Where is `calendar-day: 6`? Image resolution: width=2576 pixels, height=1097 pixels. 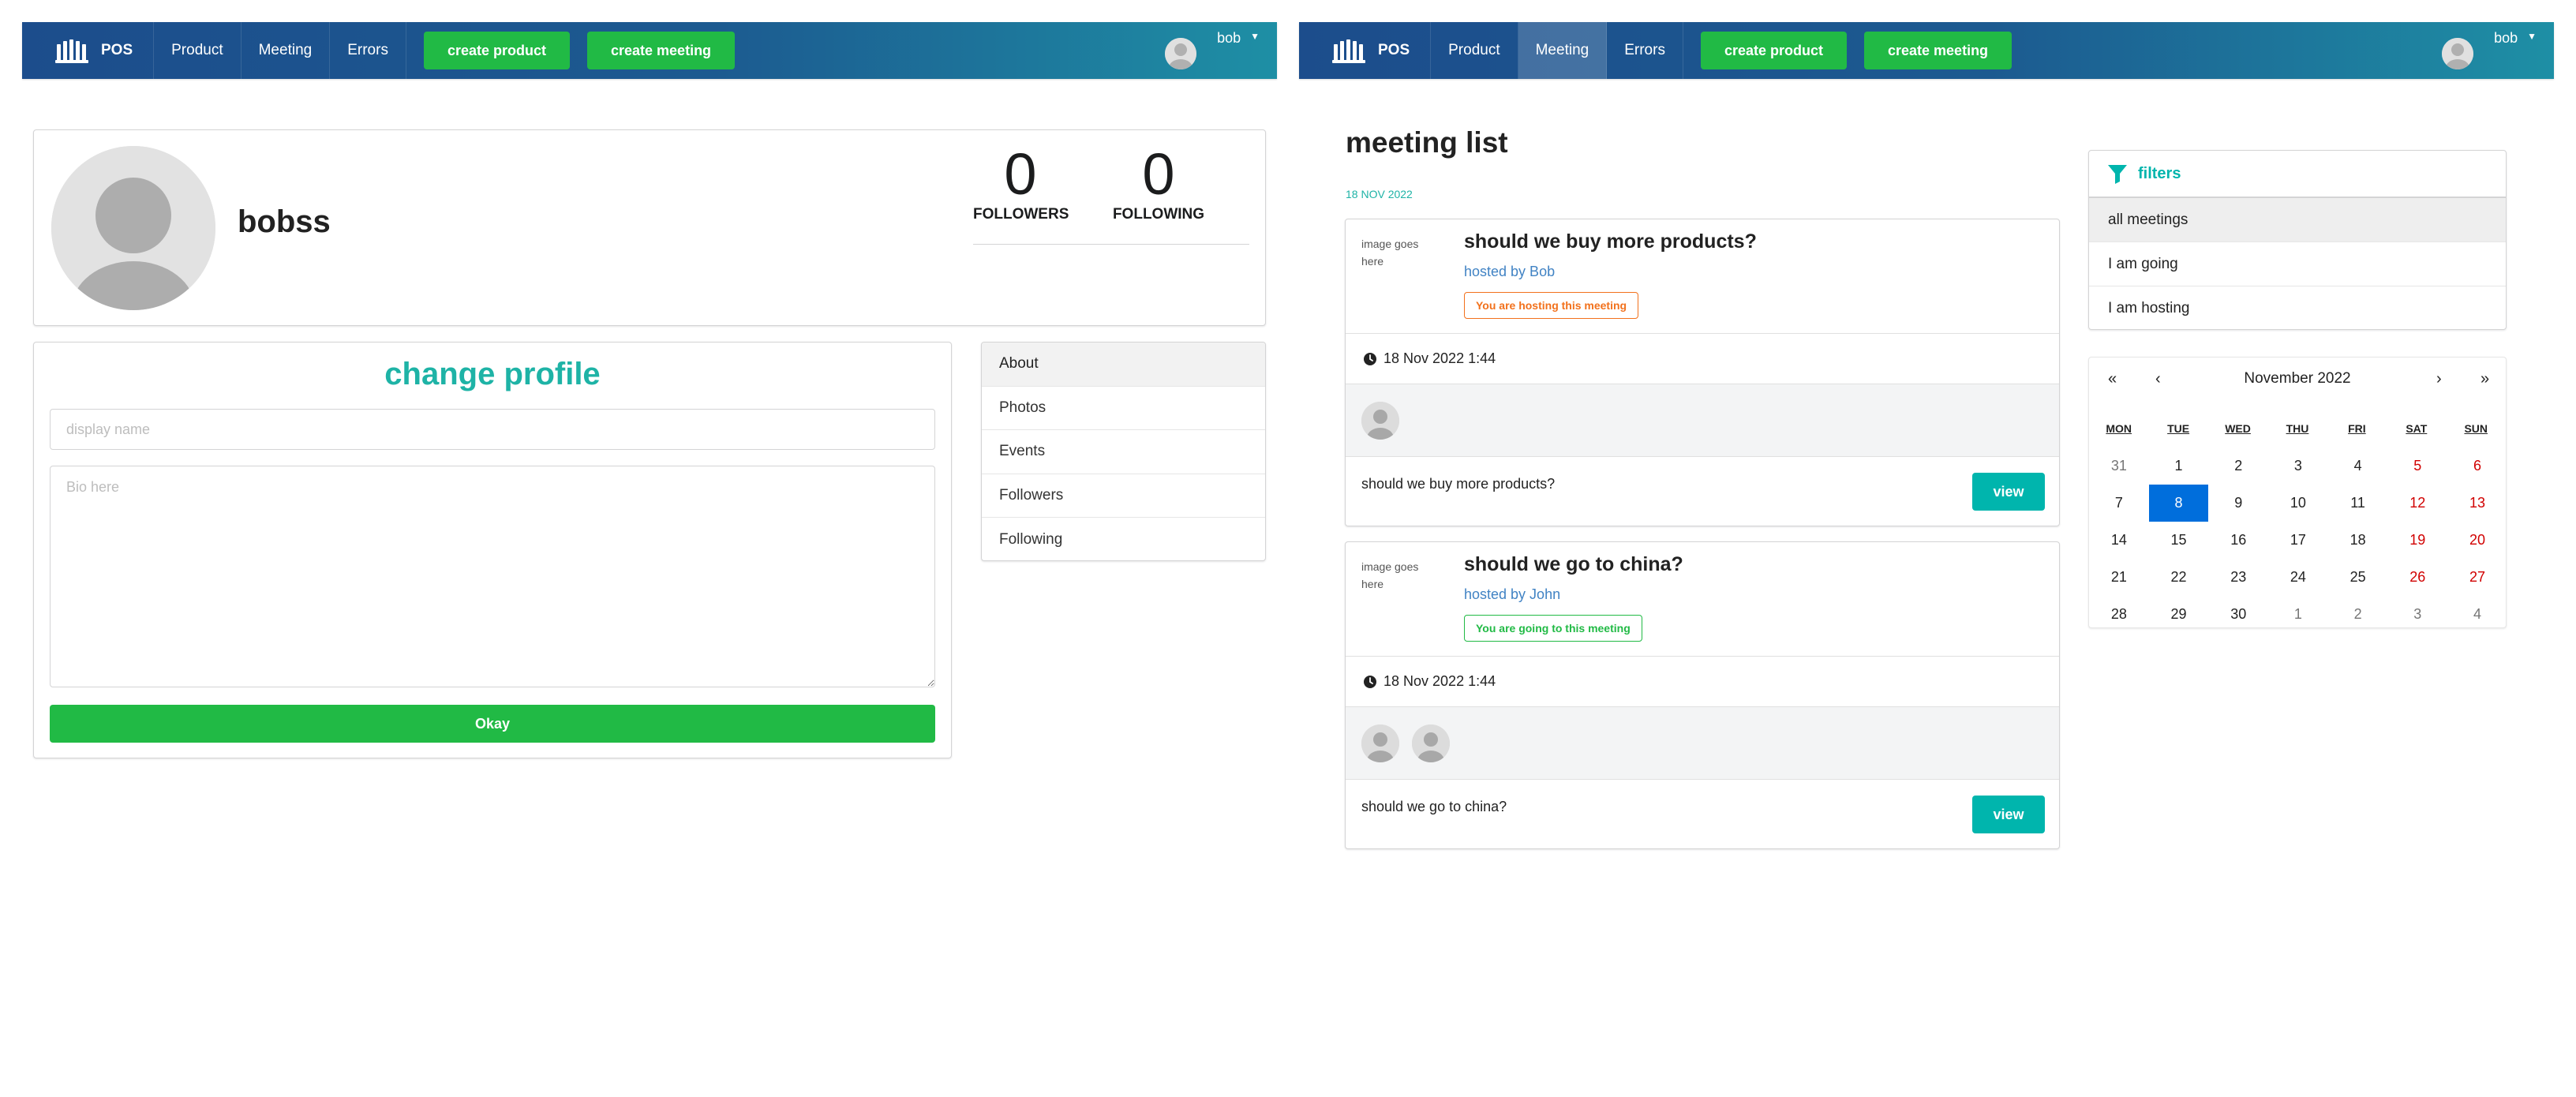 calendar-day: 6 is located at coordinates (2477, 466).